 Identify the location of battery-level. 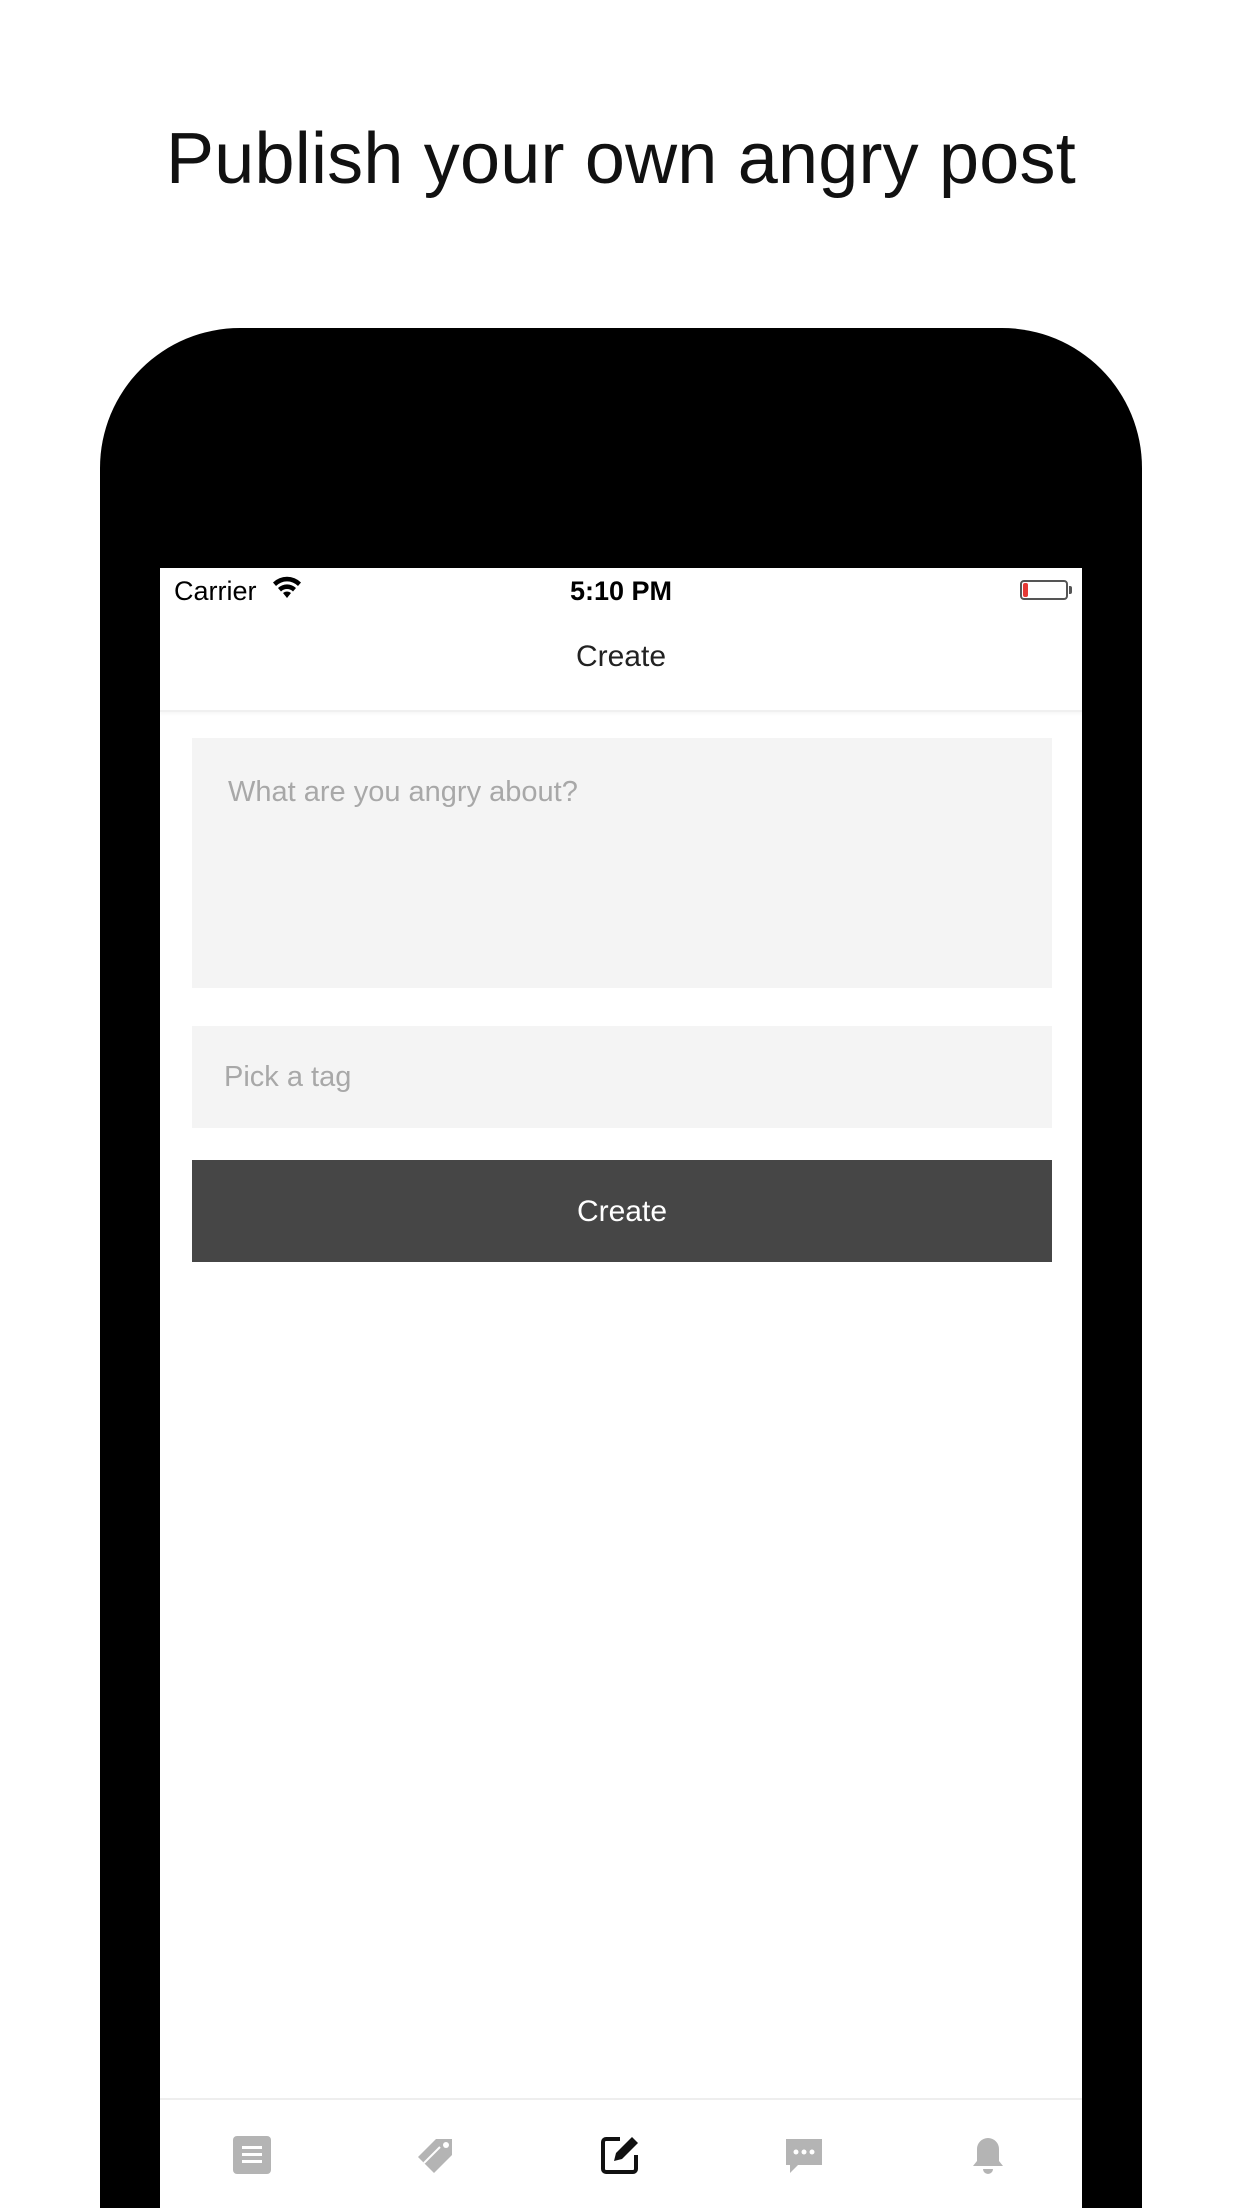
(1025, 590).